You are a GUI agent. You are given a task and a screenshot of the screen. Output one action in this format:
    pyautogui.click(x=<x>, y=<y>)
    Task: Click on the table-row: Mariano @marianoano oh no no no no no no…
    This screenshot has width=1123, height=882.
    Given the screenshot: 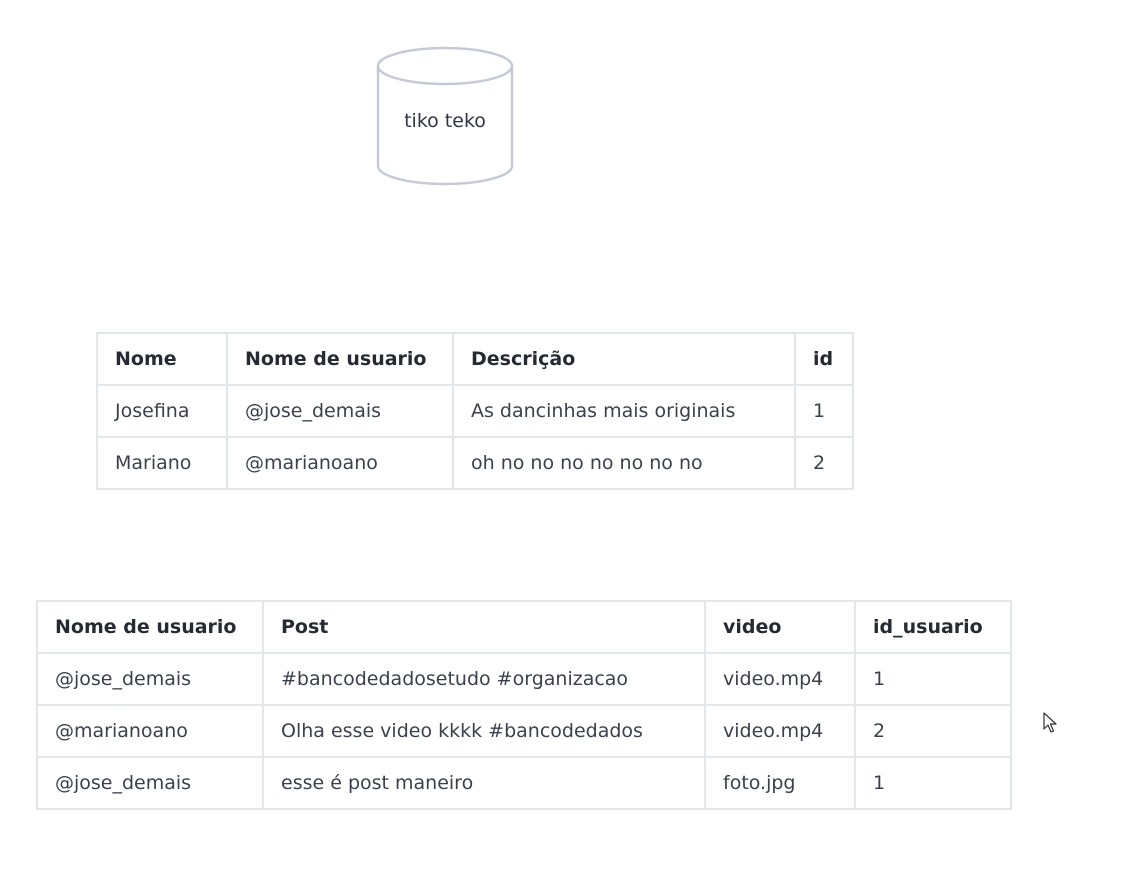 What is the action you would take?
    pyautogui.click(x=475, y=463)
    